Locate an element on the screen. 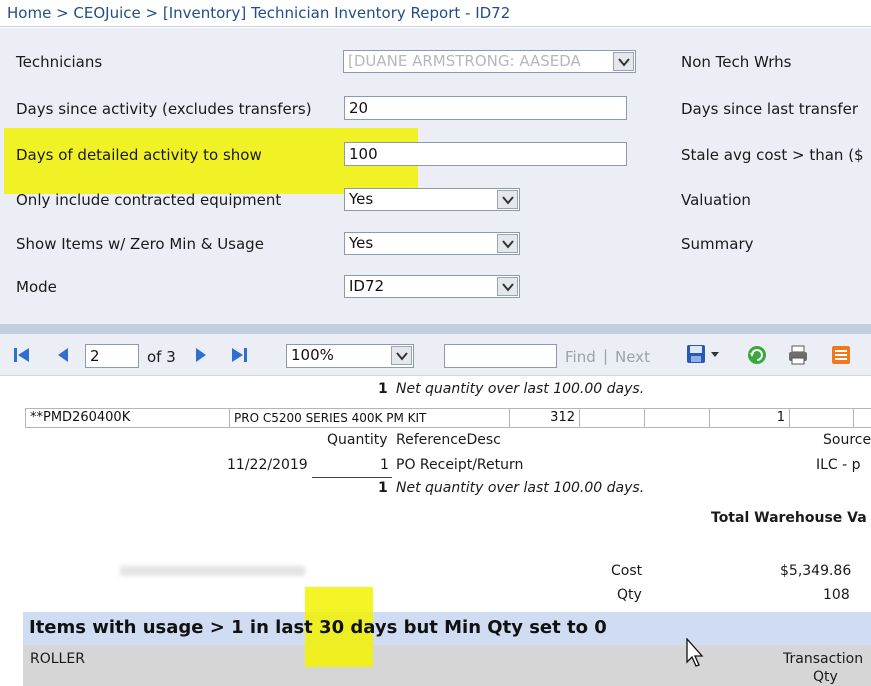 The height and width of the screenshot is (686, 871). total-warehouse-value-label: Total Warehouse Va is located at coordinates (789, 518).